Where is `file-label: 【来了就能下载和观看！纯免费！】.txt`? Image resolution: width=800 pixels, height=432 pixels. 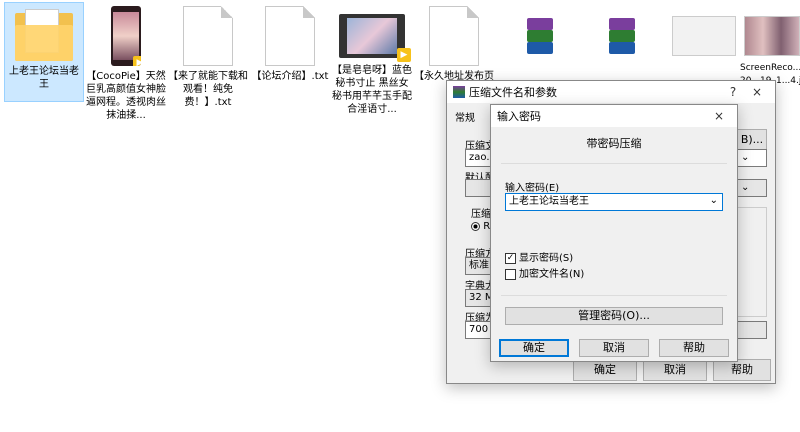
file-label: 【来了就能下载和观看！纯免费！】.txt is located at coordinates (208, 89).